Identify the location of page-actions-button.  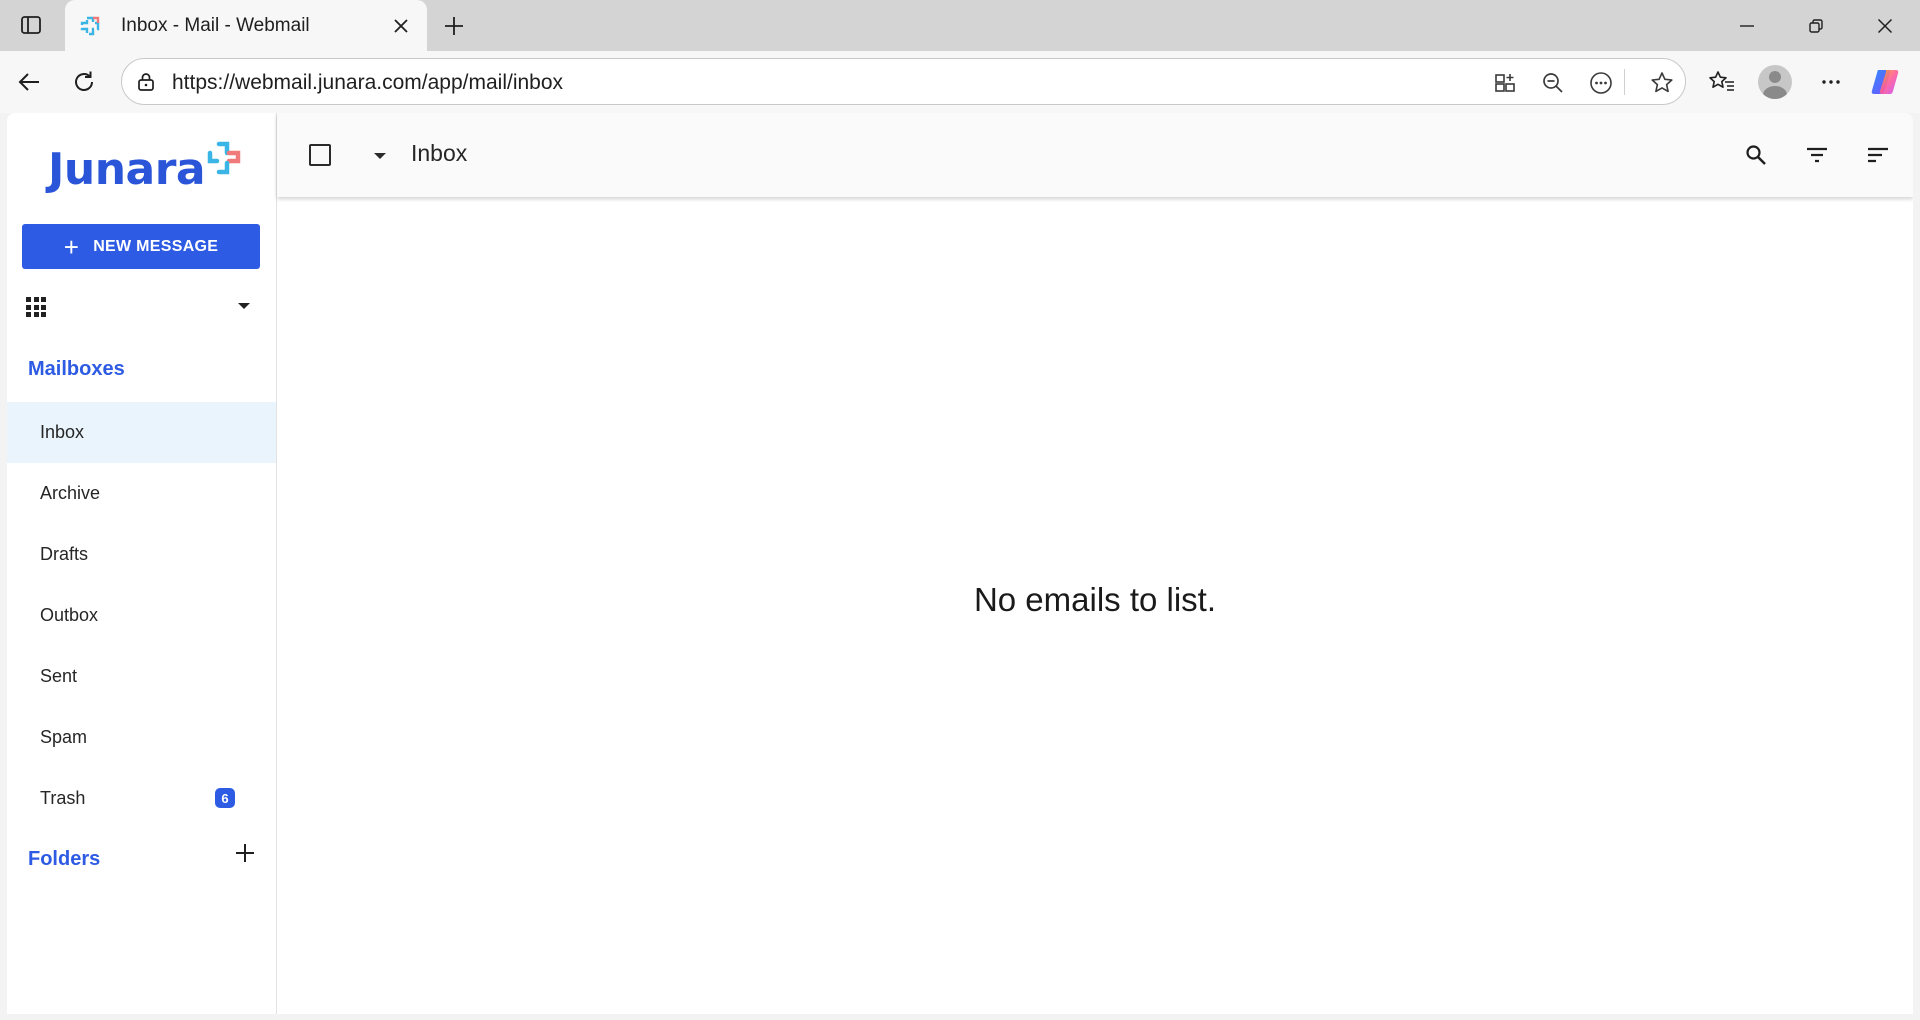
(1601, 83).